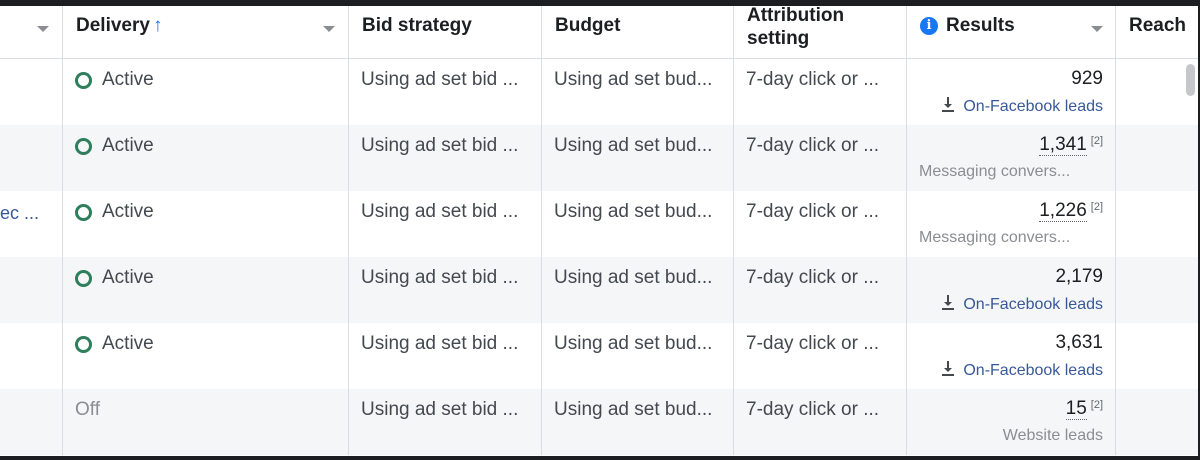  I want to click on results-header-label: Results, so click(980, 25).